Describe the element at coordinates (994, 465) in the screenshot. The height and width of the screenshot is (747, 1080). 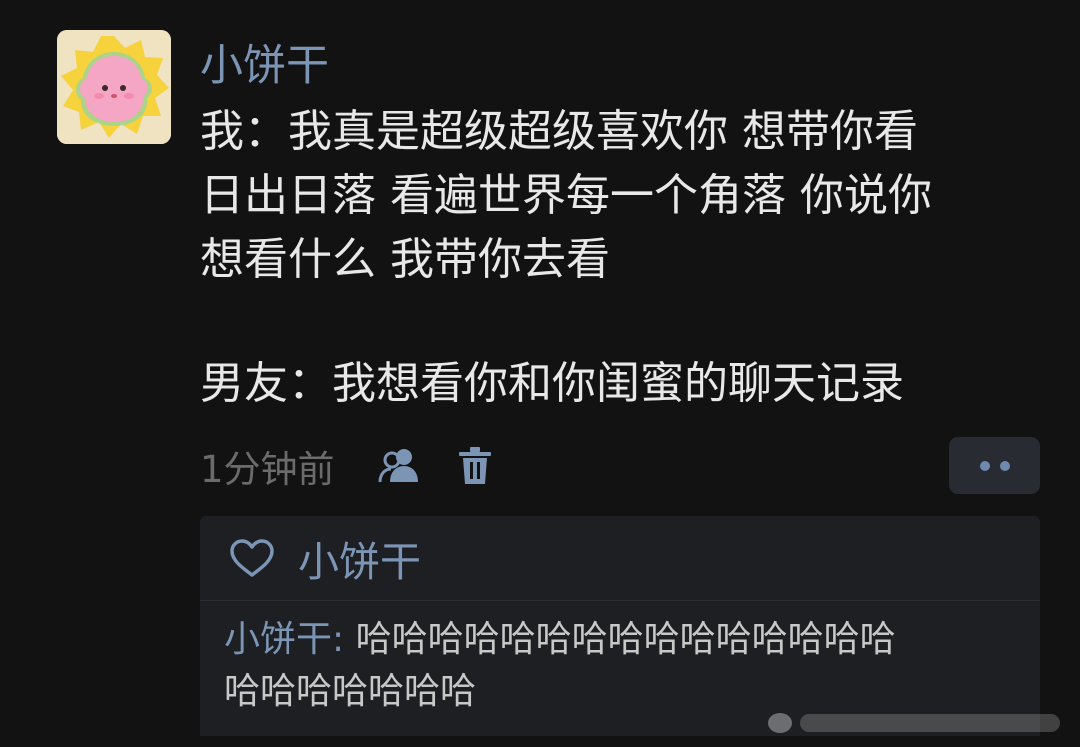
I see `more-options-button` at that location.